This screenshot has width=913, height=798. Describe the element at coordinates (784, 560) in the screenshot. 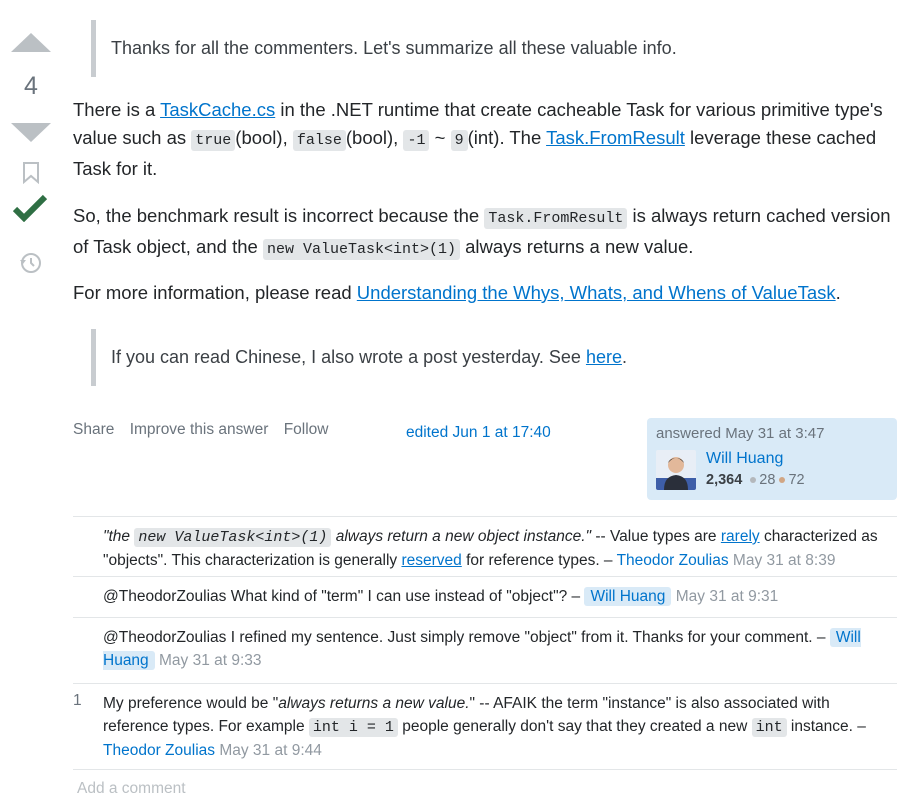

I see `comment-date: May 31 at 8:39` at that location.